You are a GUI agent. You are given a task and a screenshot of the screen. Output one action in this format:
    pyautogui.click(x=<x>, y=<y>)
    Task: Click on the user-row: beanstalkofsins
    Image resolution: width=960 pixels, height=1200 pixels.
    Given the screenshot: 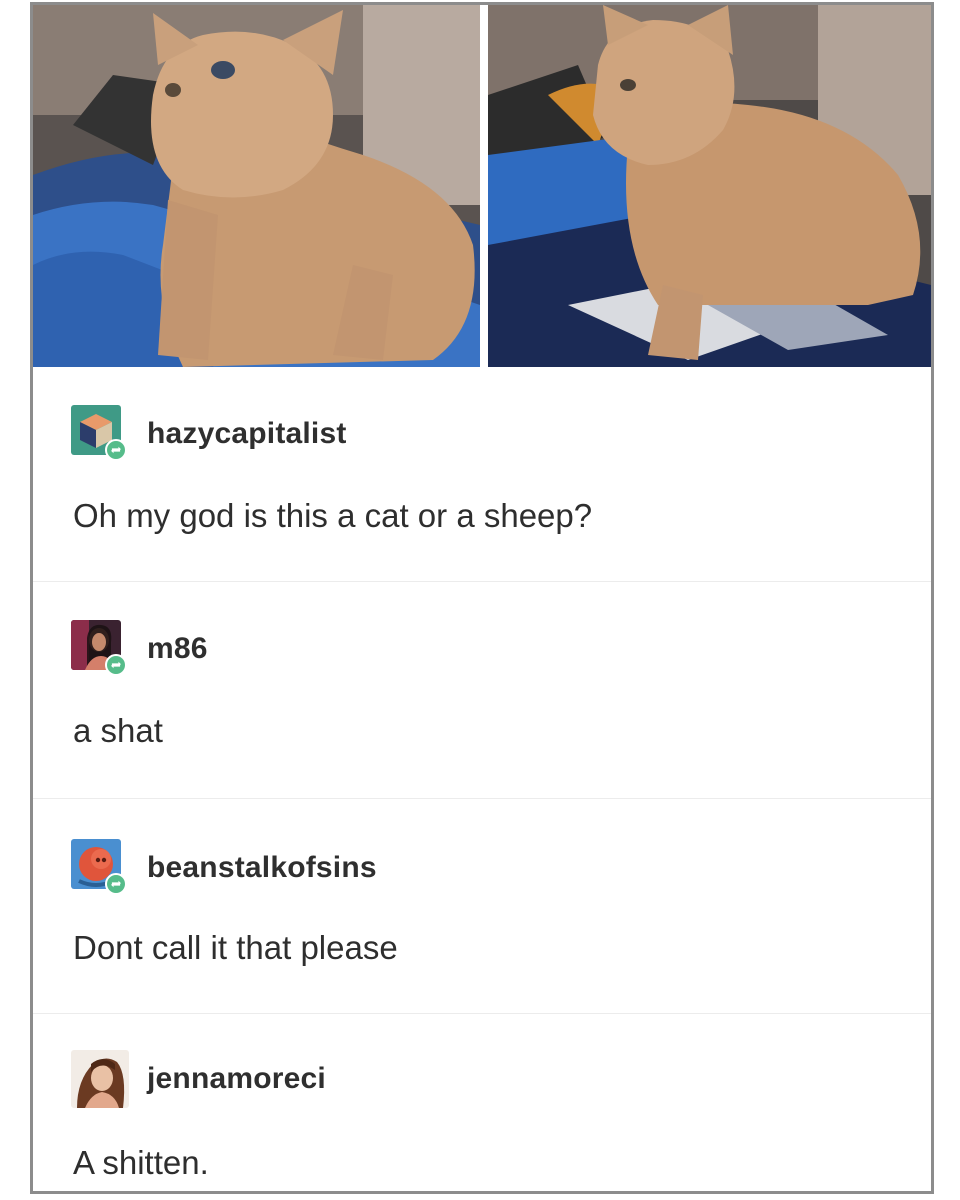 What is the action you would take?
    pyautogui.click(x=224, y=868)
    